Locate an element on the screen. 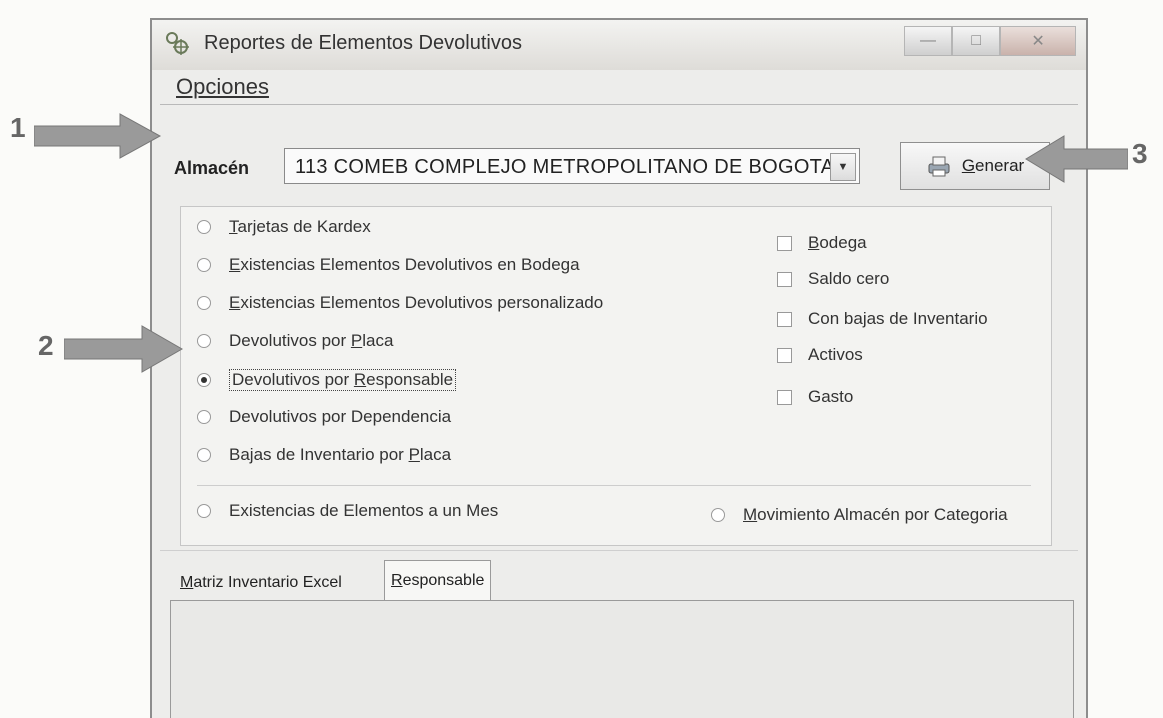  option-label: Existencias de Elementos a un Mes is located at coordinates (364, 510).